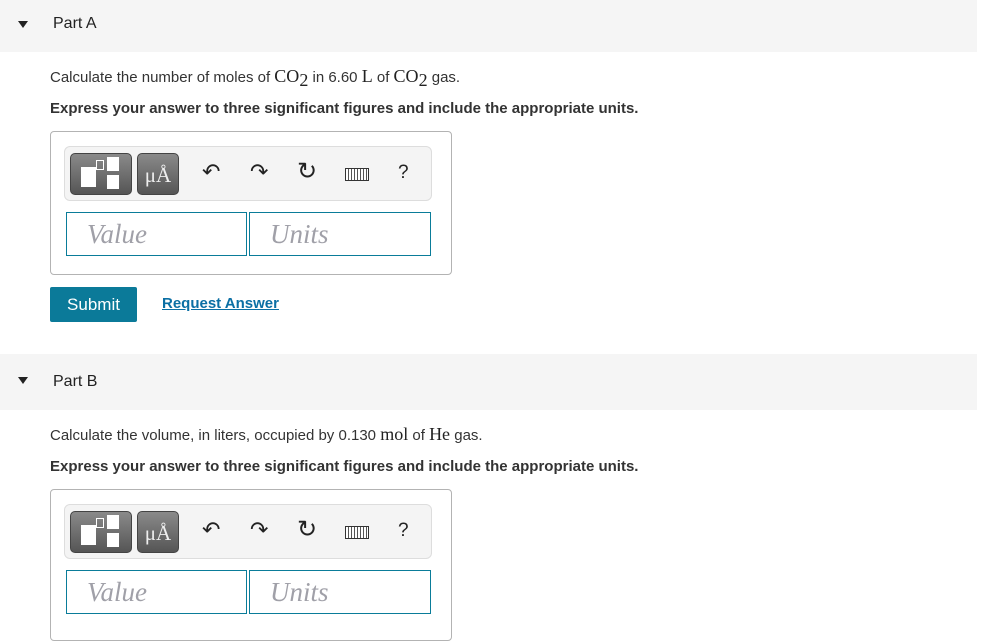 Image resolution: width=996 pixels, height=641 pixels. Describe the element at coordinates (488, 382) in the screenshot. I see `part-b-header: Part B` at that location.